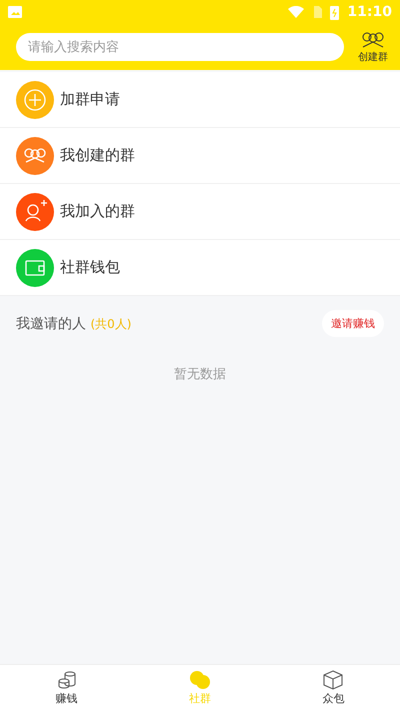 Image resolution: width=400 pixels, height=711 pixels. I want to click on search-field: 请输入搜索内容, so click(180, 47).